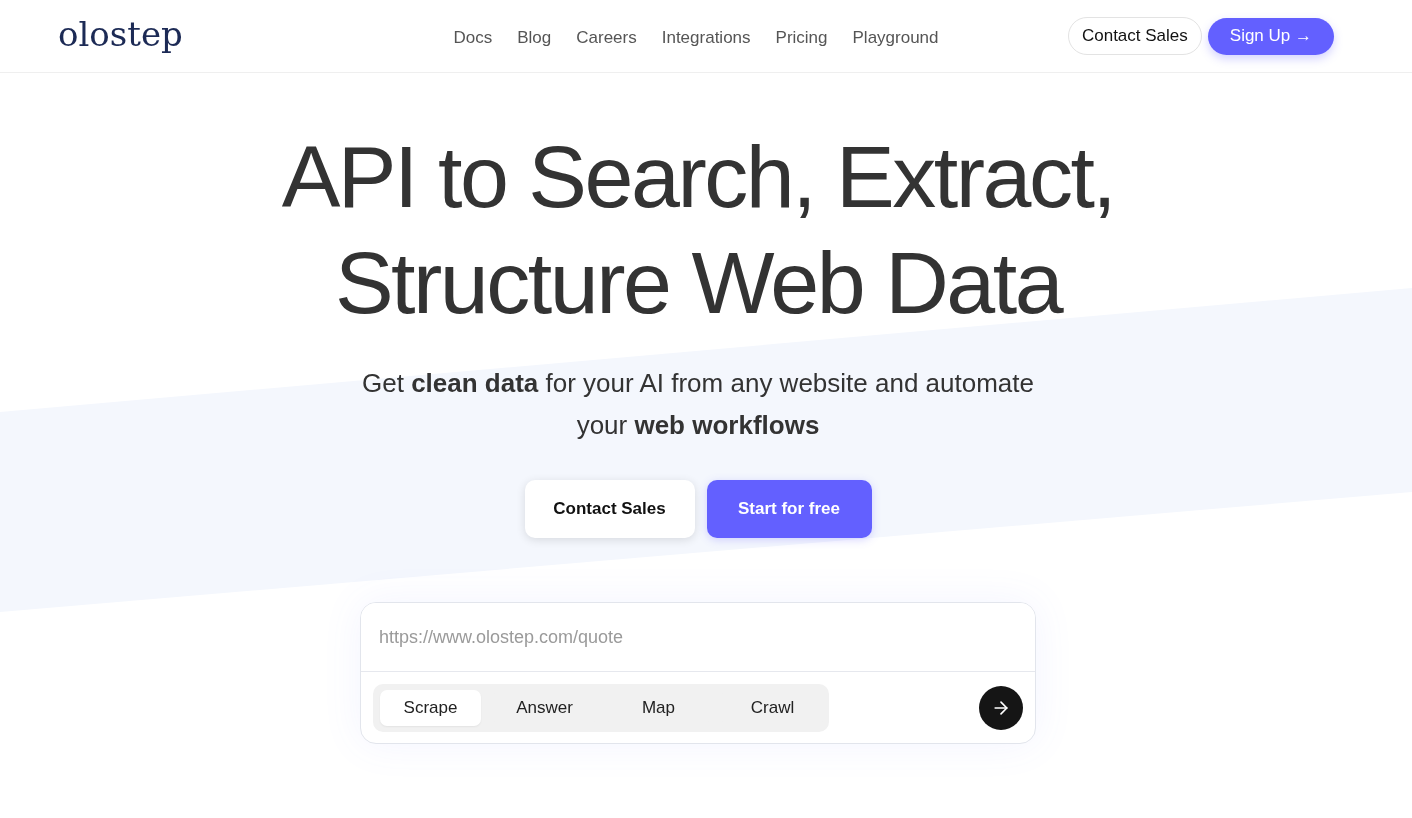  I want to click on url-input: https://www.olostep.com/quote, so click(698, 637).